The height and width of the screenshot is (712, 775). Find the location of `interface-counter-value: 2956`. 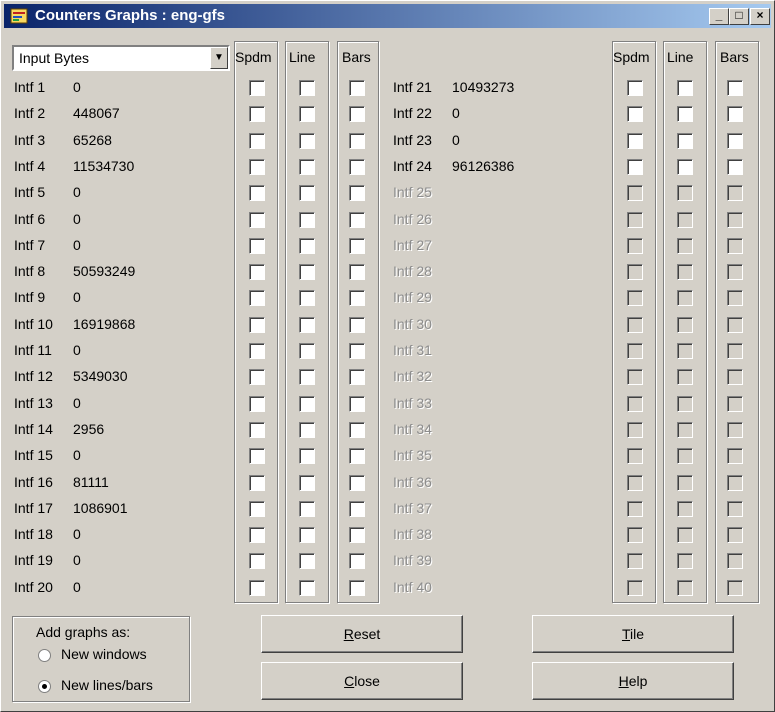

interface-counter-value: 2956 is located at coordinates (89, 429).